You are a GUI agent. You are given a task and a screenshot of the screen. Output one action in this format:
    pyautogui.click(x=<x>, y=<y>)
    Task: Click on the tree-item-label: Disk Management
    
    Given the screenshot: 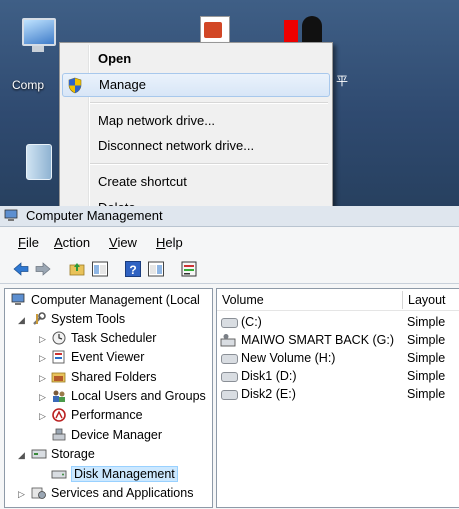 What is the action you would take?
    pyautogui.click(x=124, y=474)
    